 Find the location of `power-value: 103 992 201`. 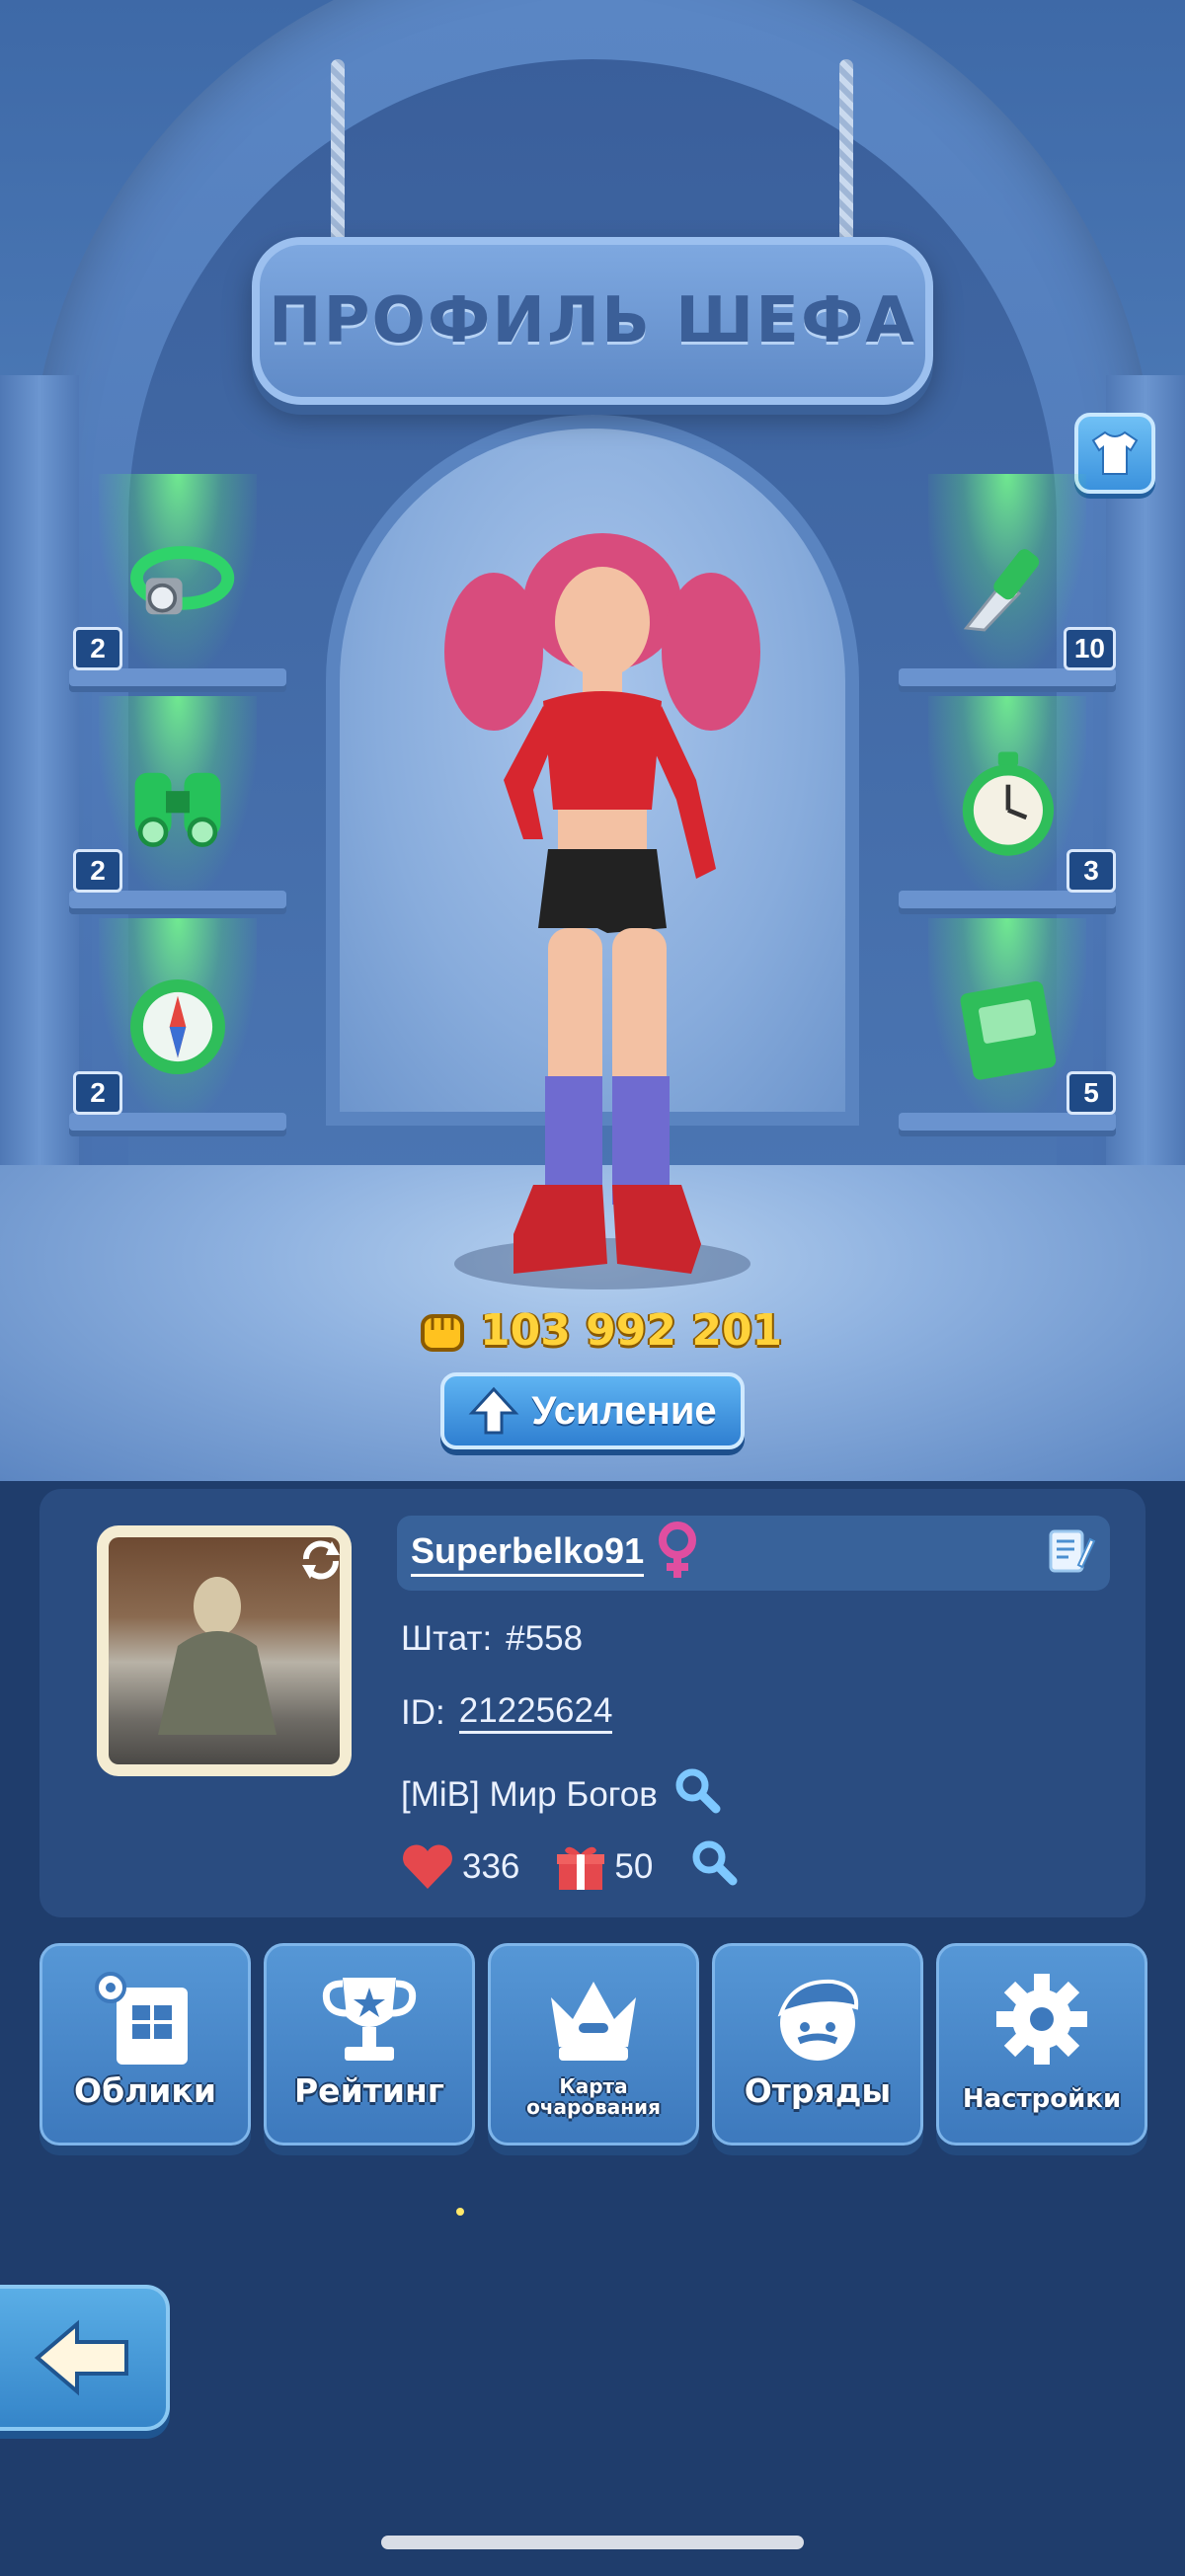

power-value: 103 992 201 is located at coordinates (631, 1330).